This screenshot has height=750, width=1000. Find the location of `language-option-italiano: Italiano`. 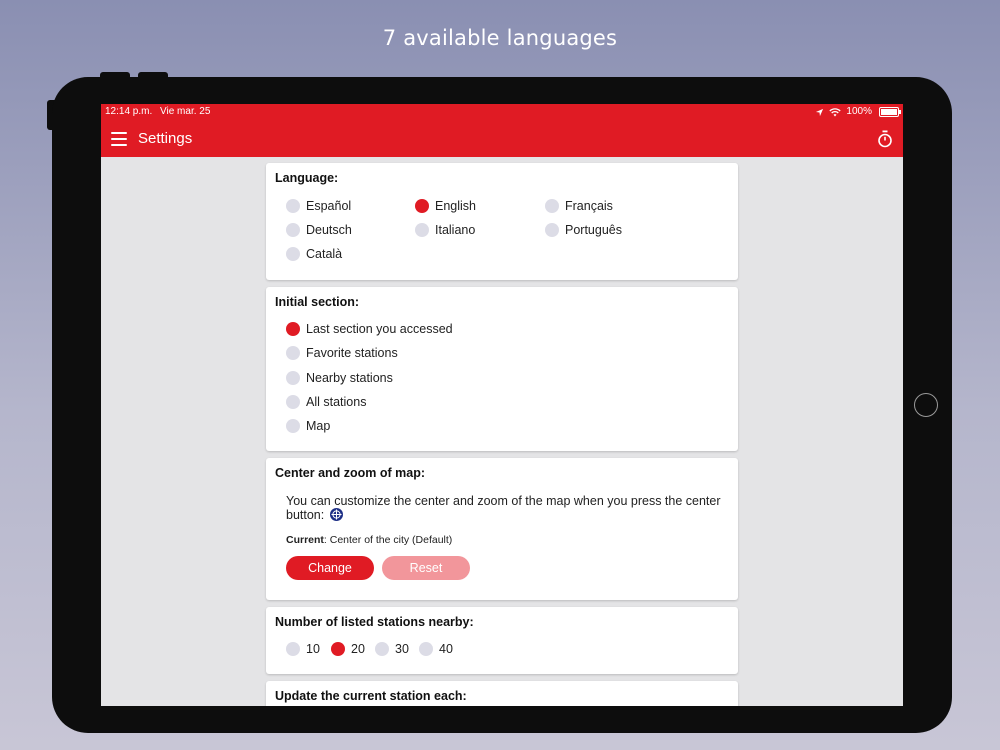

language-option-italiano: Italiano is located at coordinates (445, 230).